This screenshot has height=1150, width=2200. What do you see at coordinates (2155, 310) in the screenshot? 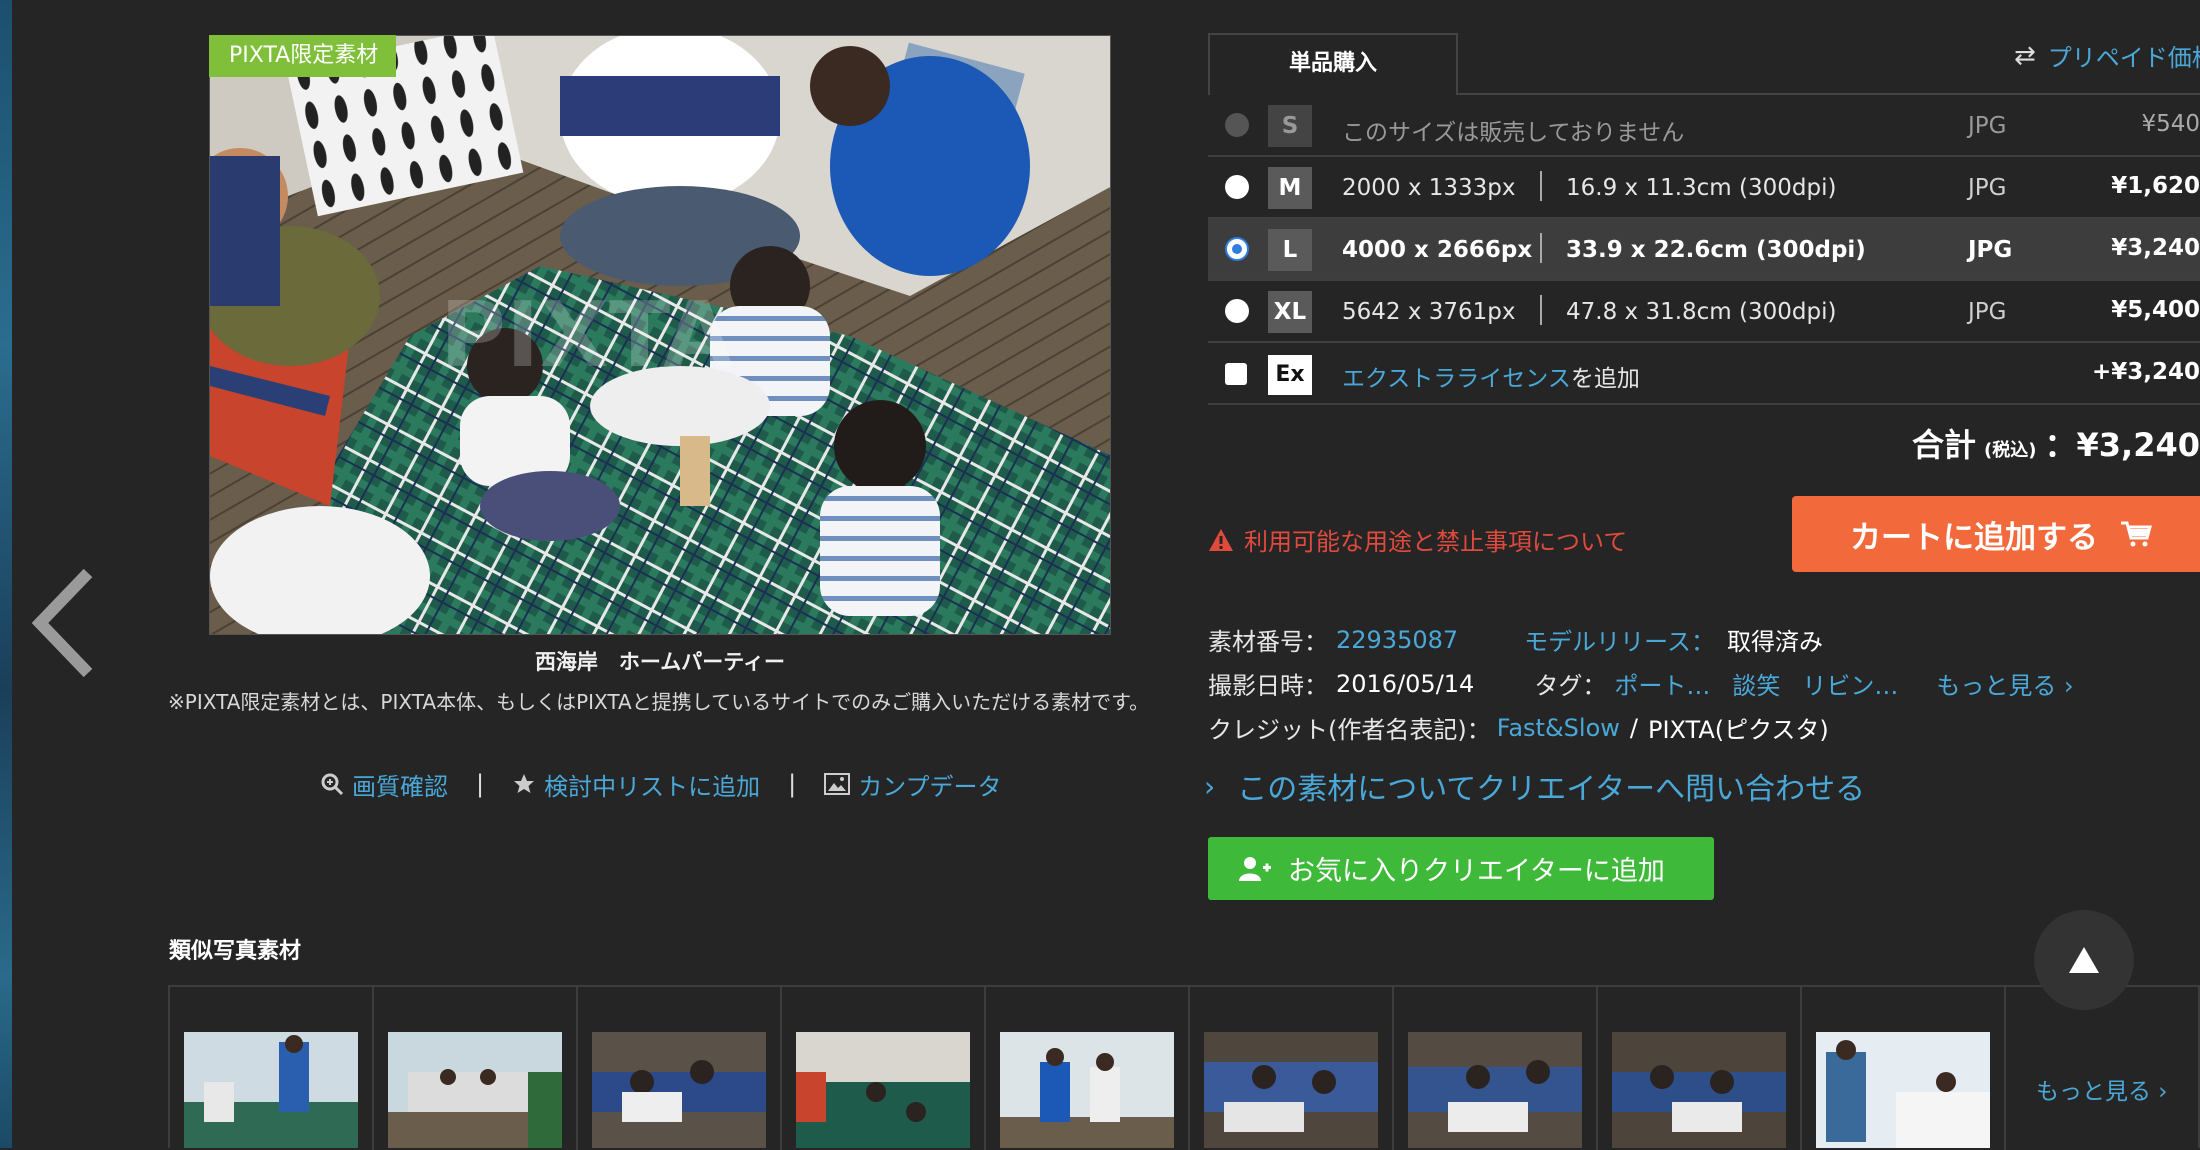
I see `size-price: ¥5,400` at bounding box center [2155, 310].